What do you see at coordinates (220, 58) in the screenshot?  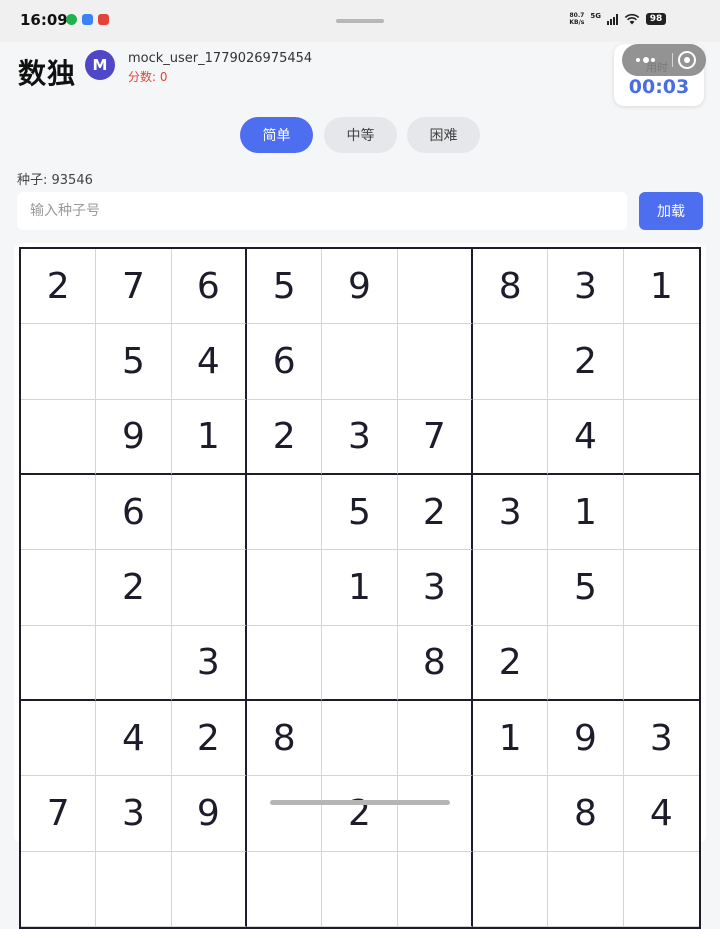 I see `username: mock_user_1779026975454` at bounding box center [220, 58].